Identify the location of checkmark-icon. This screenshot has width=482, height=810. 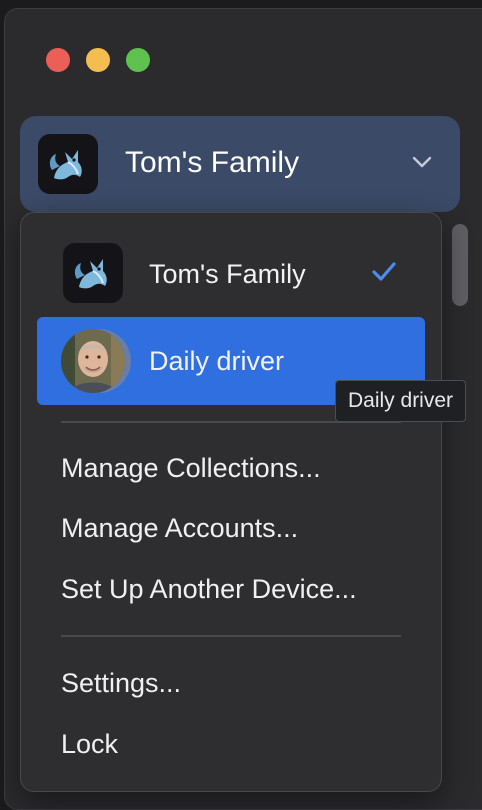
(384, 271).